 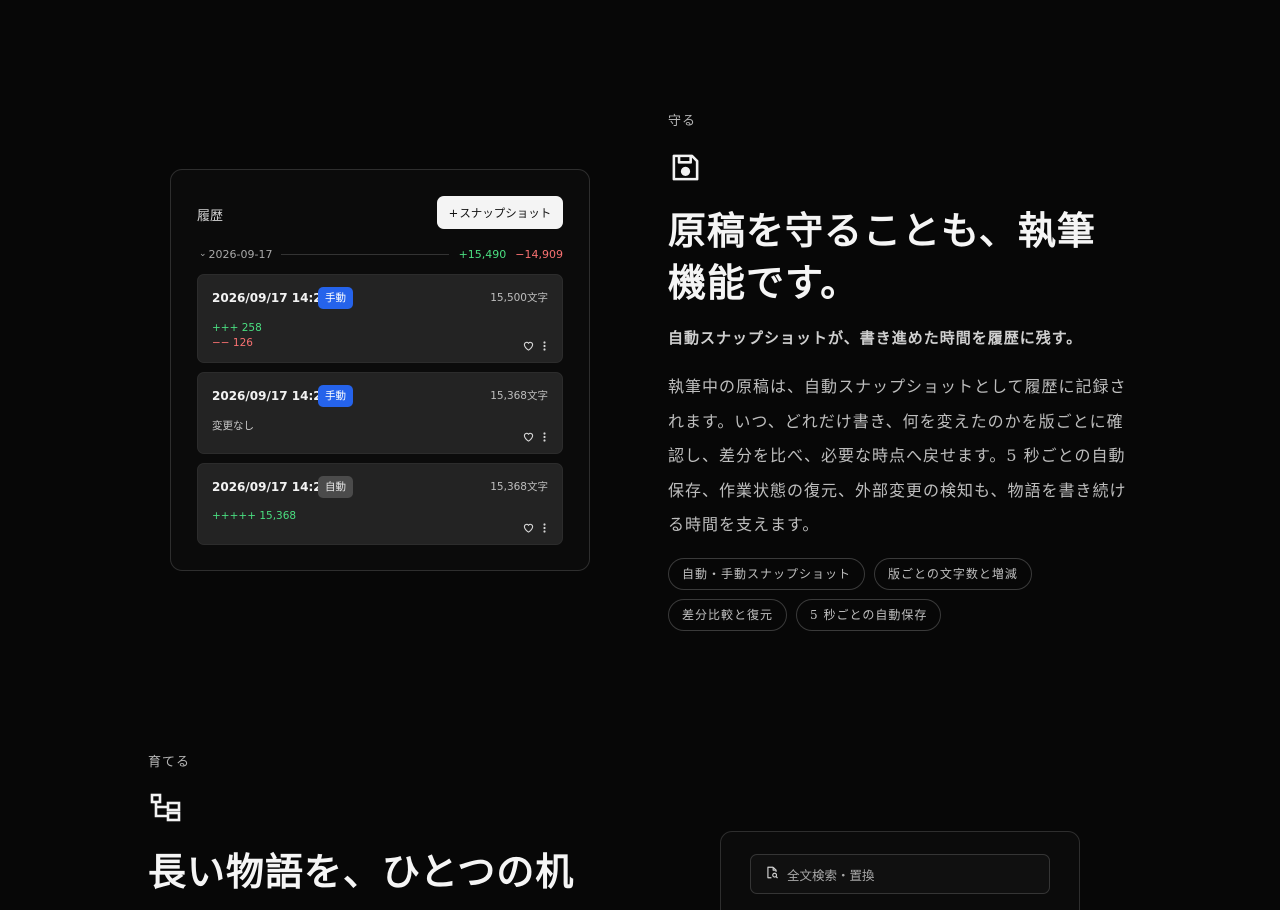 What do you see at coordinates (953, 574) in the screenshot?
I see `feature-tag: 版ごとの文字数と増減` at bounding box center [953, 574].